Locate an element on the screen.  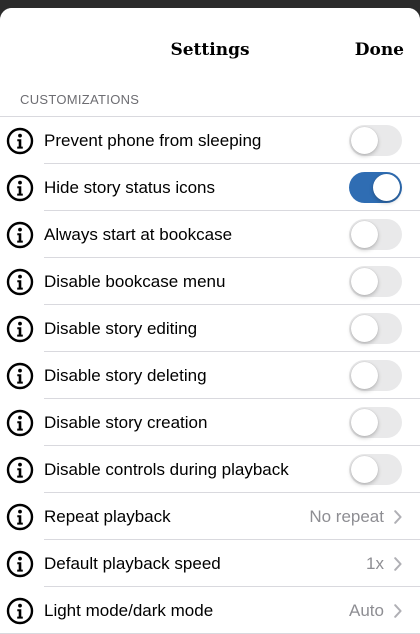
done-button: Done is located at coordinates (379, 50).